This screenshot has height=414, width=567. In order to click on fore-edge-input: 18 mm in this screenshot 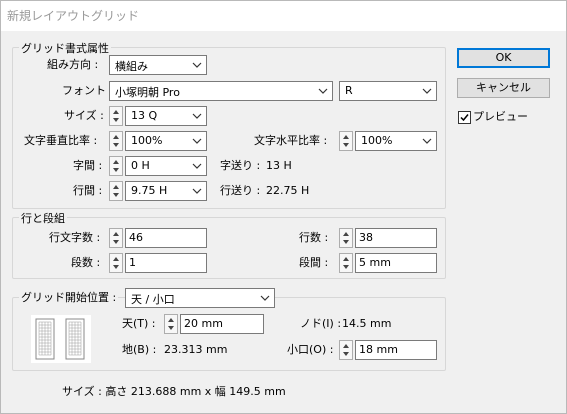, I will do `click(396, 350)`.